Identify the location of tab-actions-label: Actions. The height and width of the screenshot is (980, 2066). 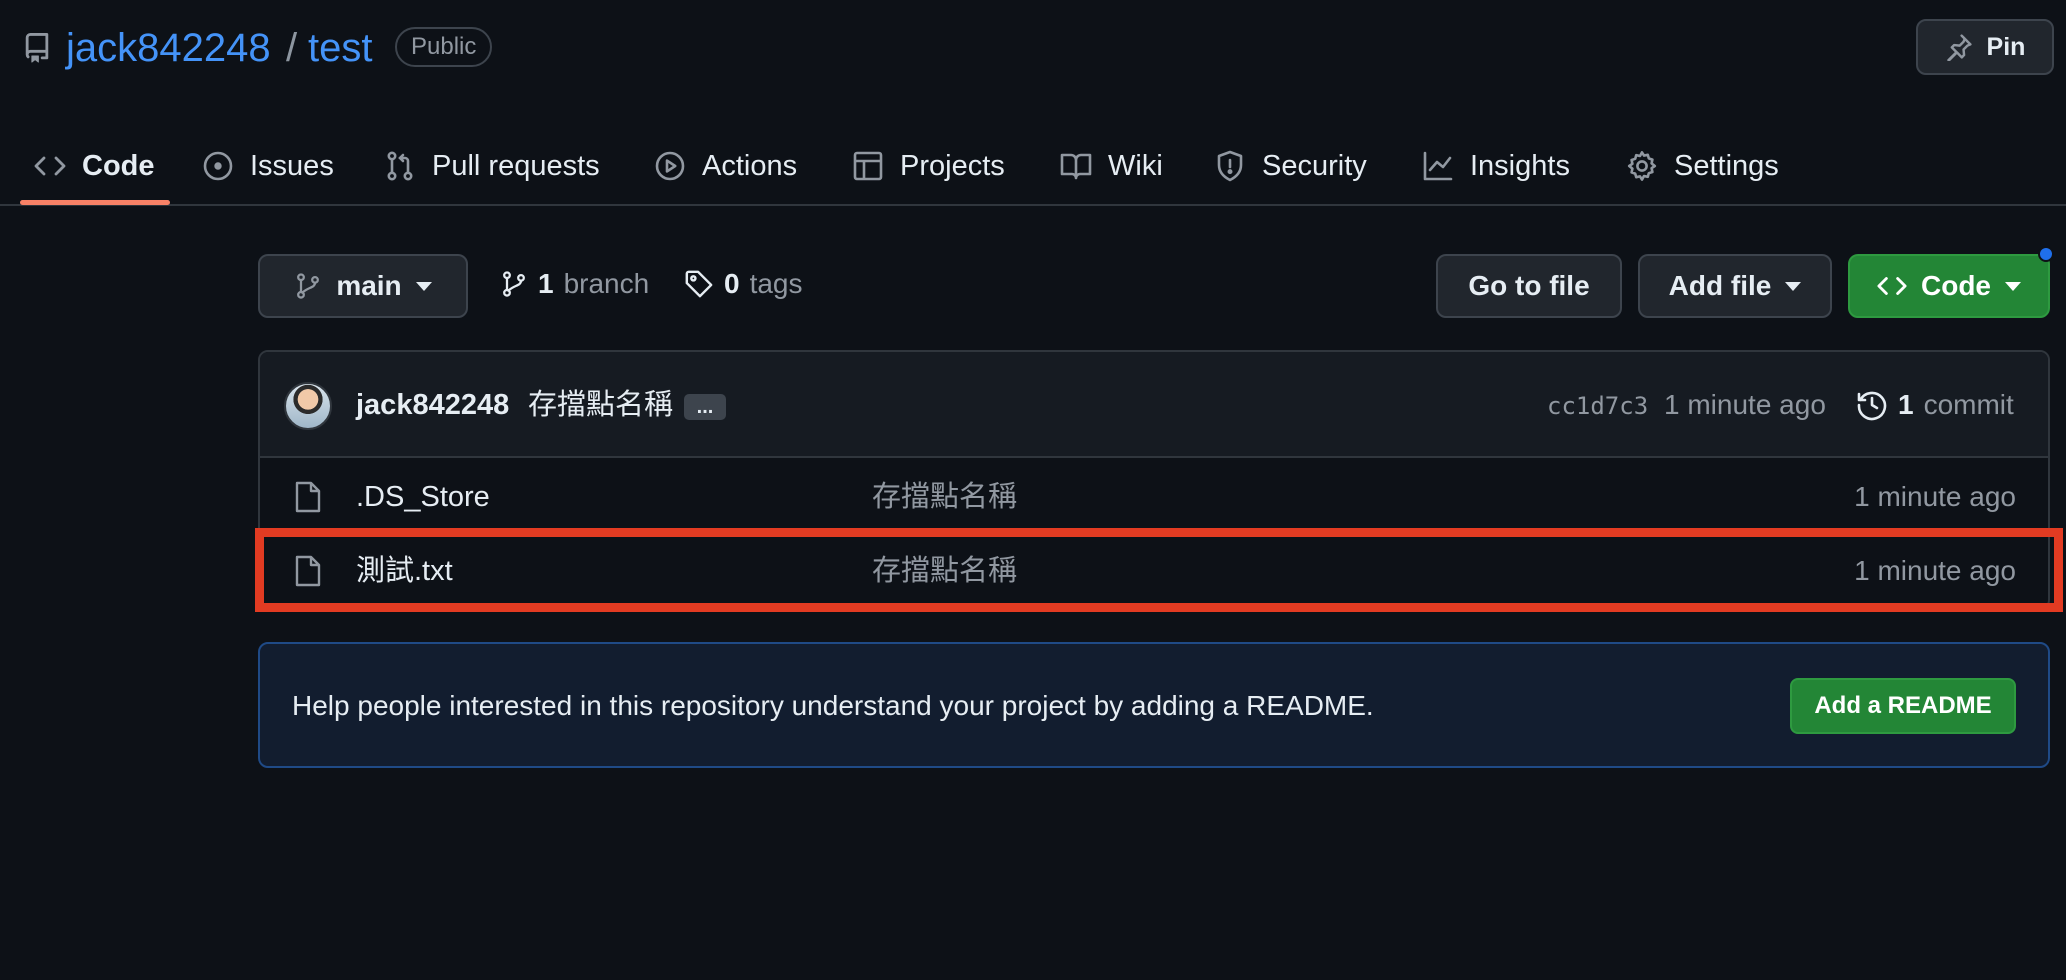
(750, 165).